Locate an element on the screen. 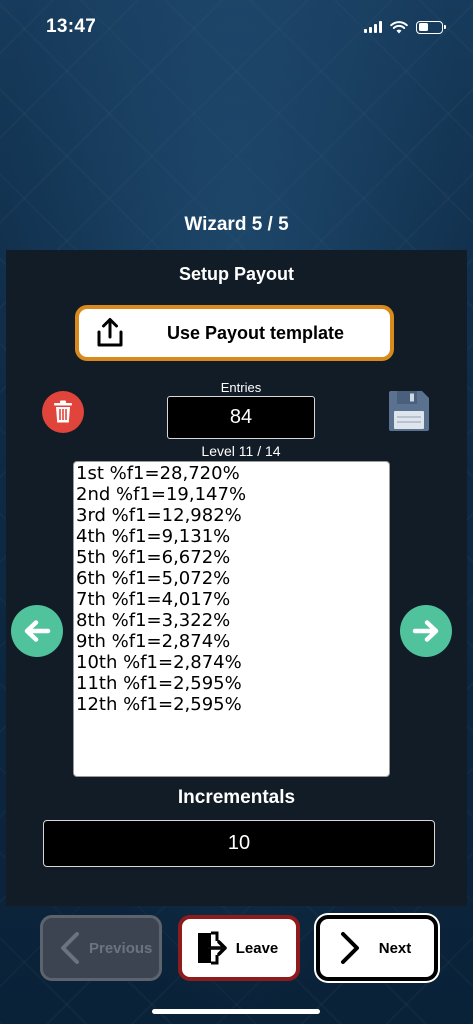  arrow-right-icon is located at coordinates (425, 631).